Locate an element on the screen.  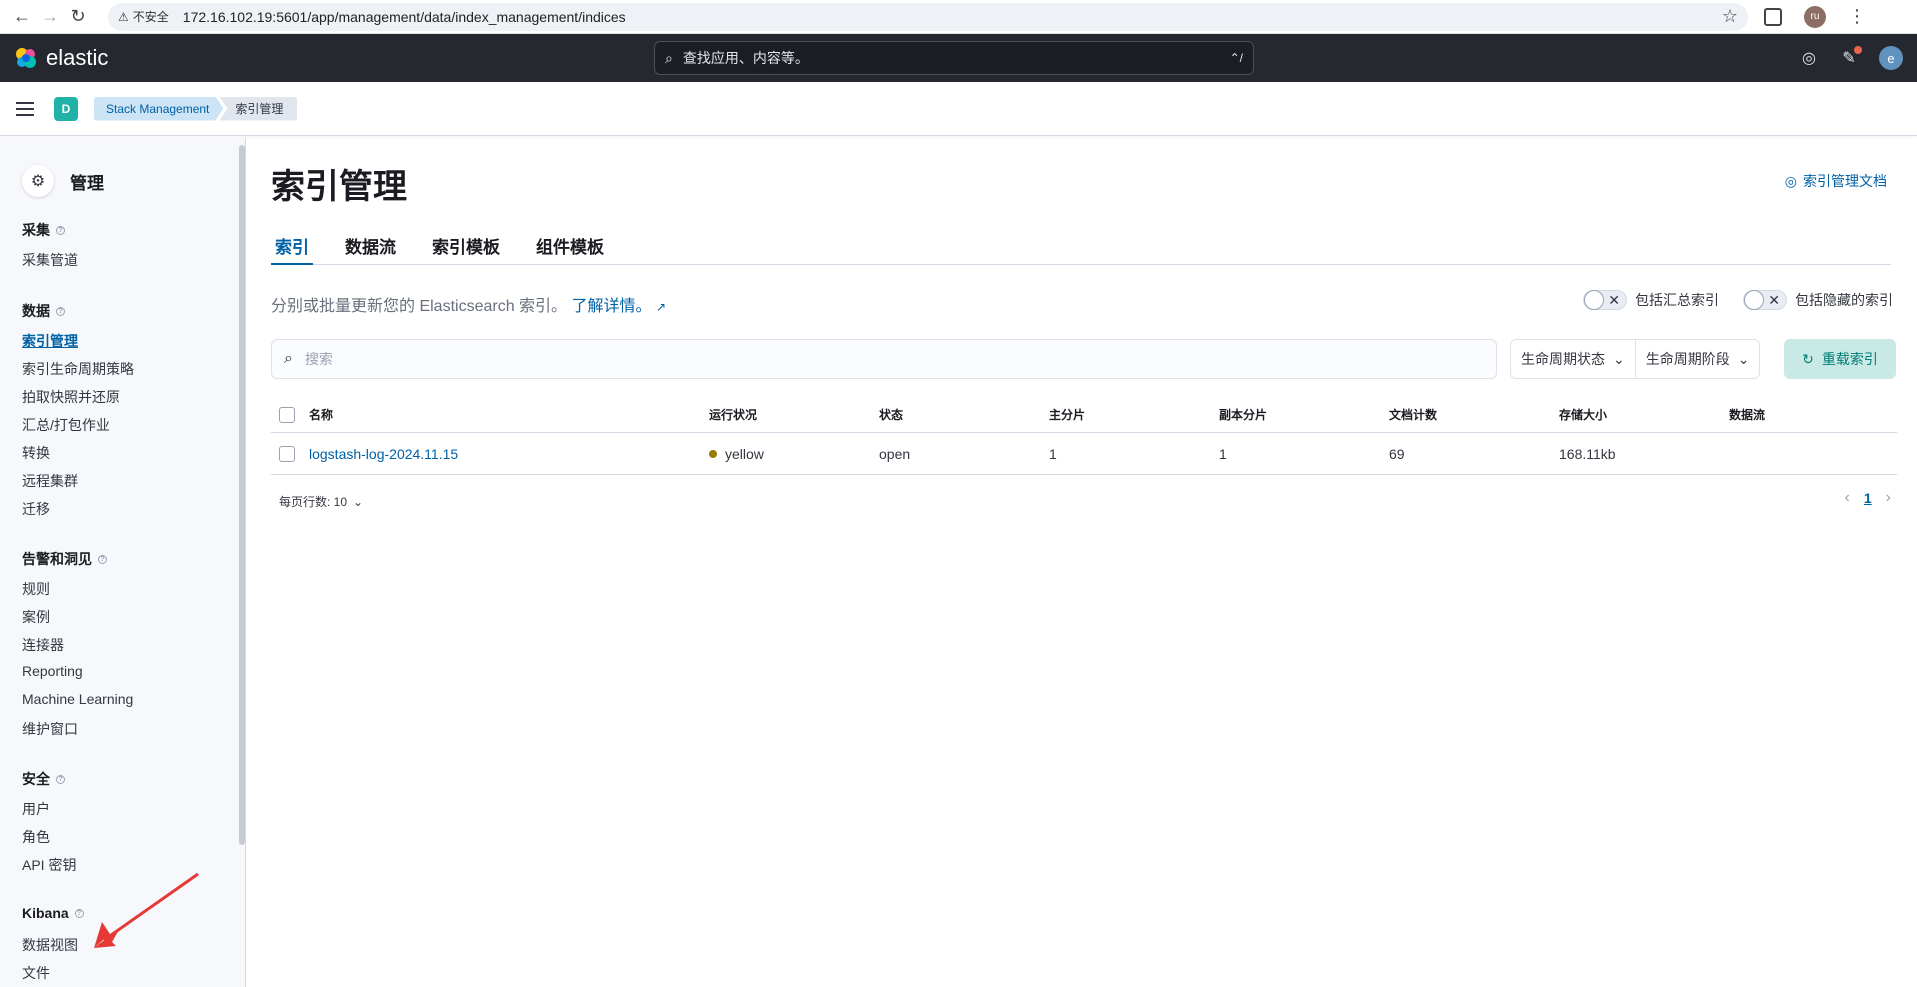
column-header-storage-size: 存储大小 is located at coordinates (1640, 414).